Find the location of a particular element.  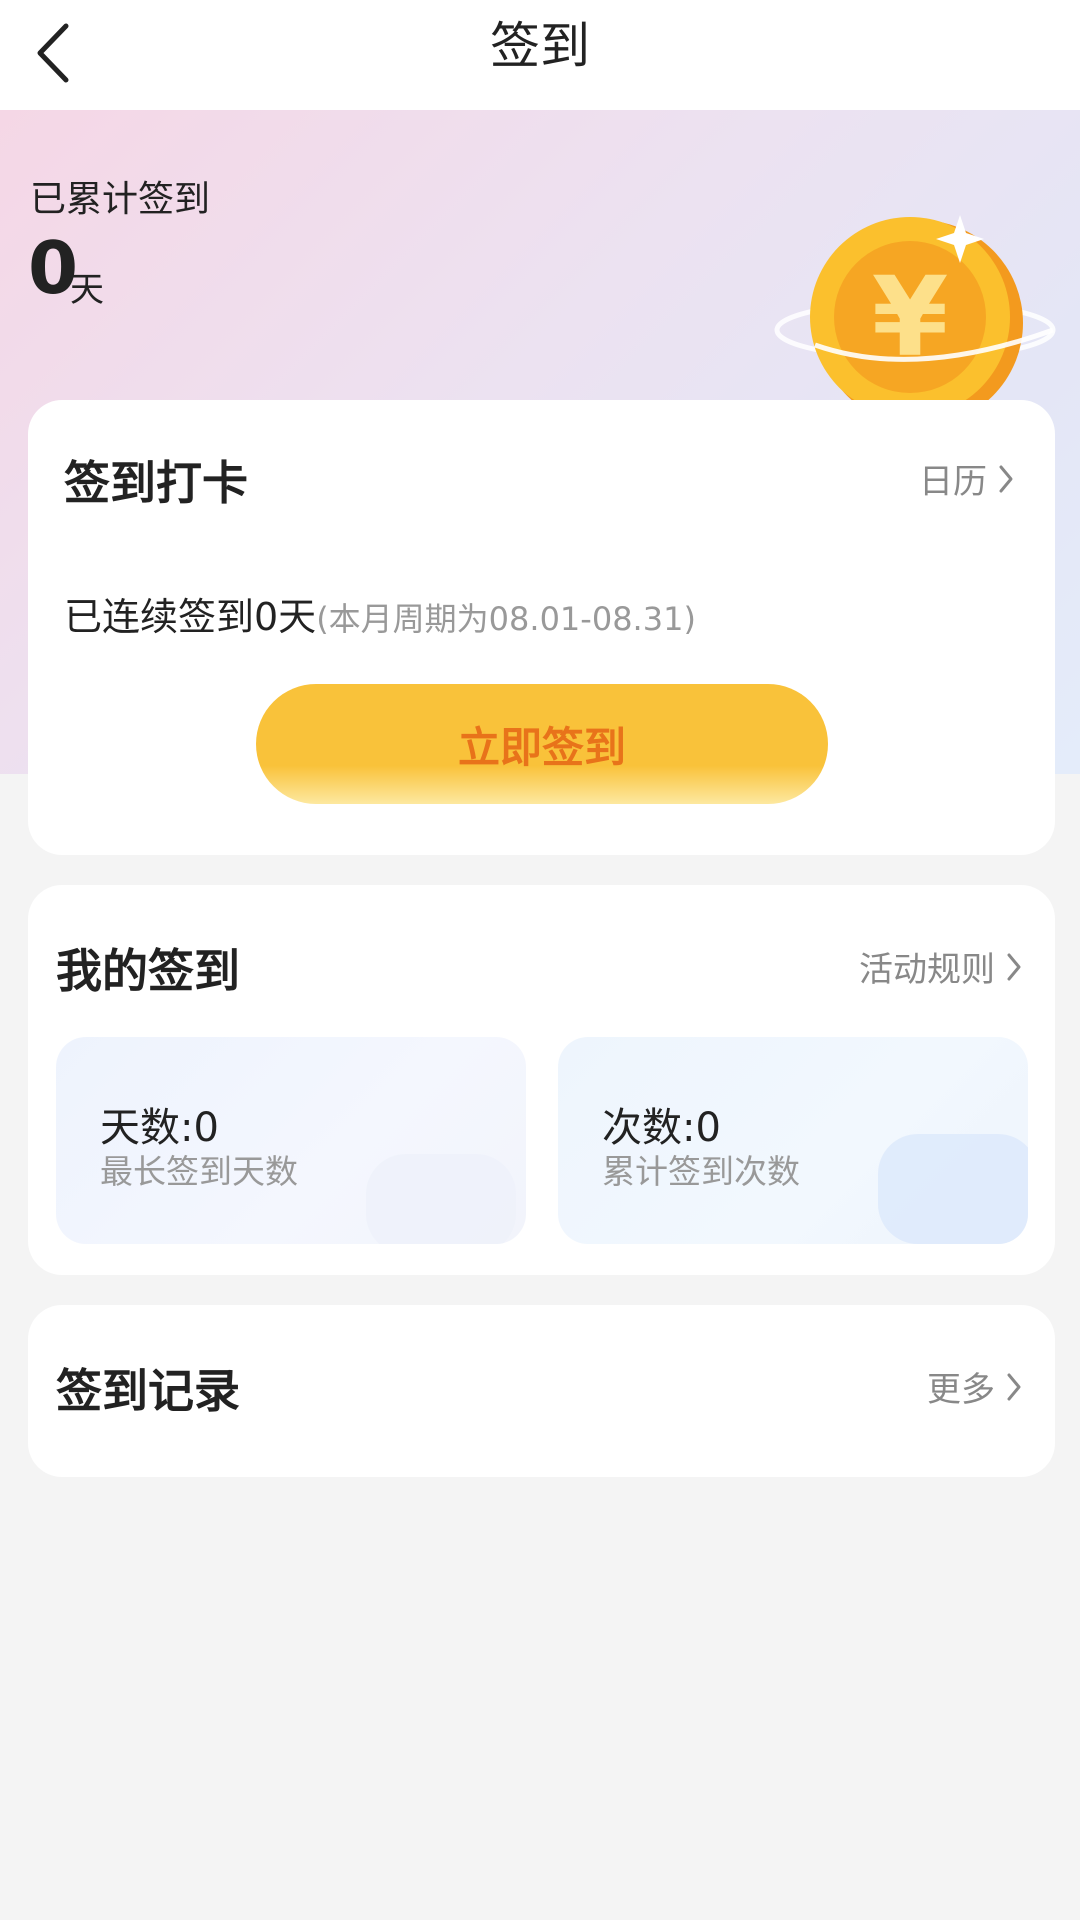

streak-count: 已连续签到0天 is located at coordinates (190, 617).